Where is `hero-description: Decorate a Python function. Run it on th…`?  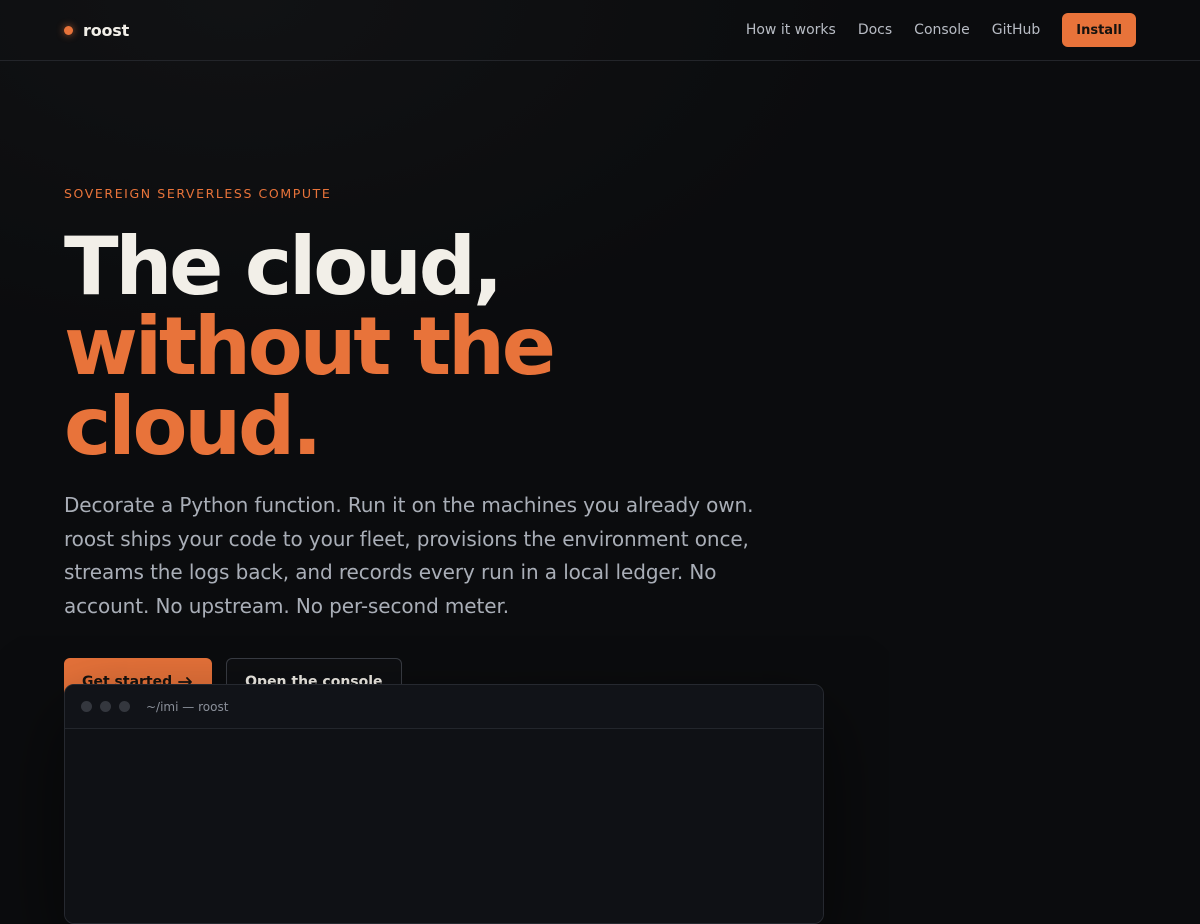 hero-description: Decorate a Python function. Run it on th… is located at coordinates (409, 555).